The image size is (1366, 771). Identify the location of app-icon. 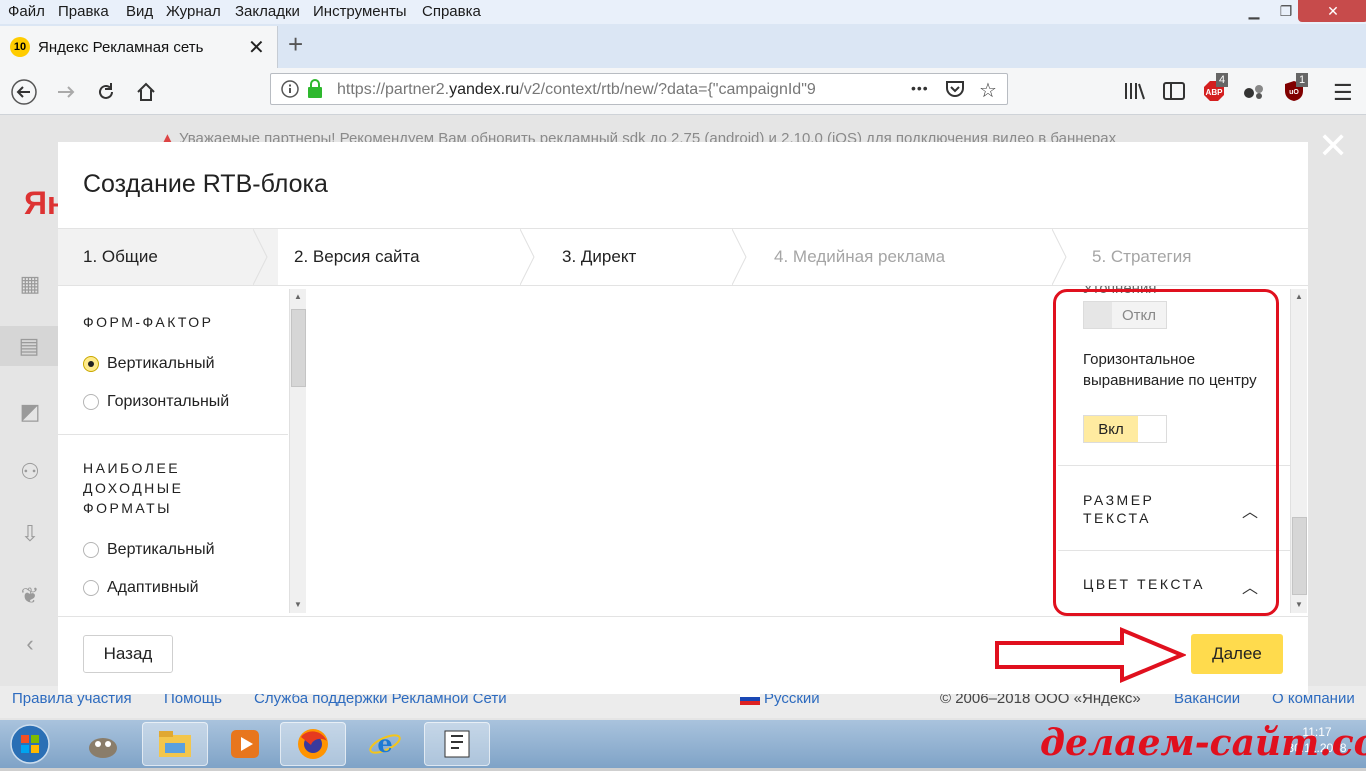
(457, 744).